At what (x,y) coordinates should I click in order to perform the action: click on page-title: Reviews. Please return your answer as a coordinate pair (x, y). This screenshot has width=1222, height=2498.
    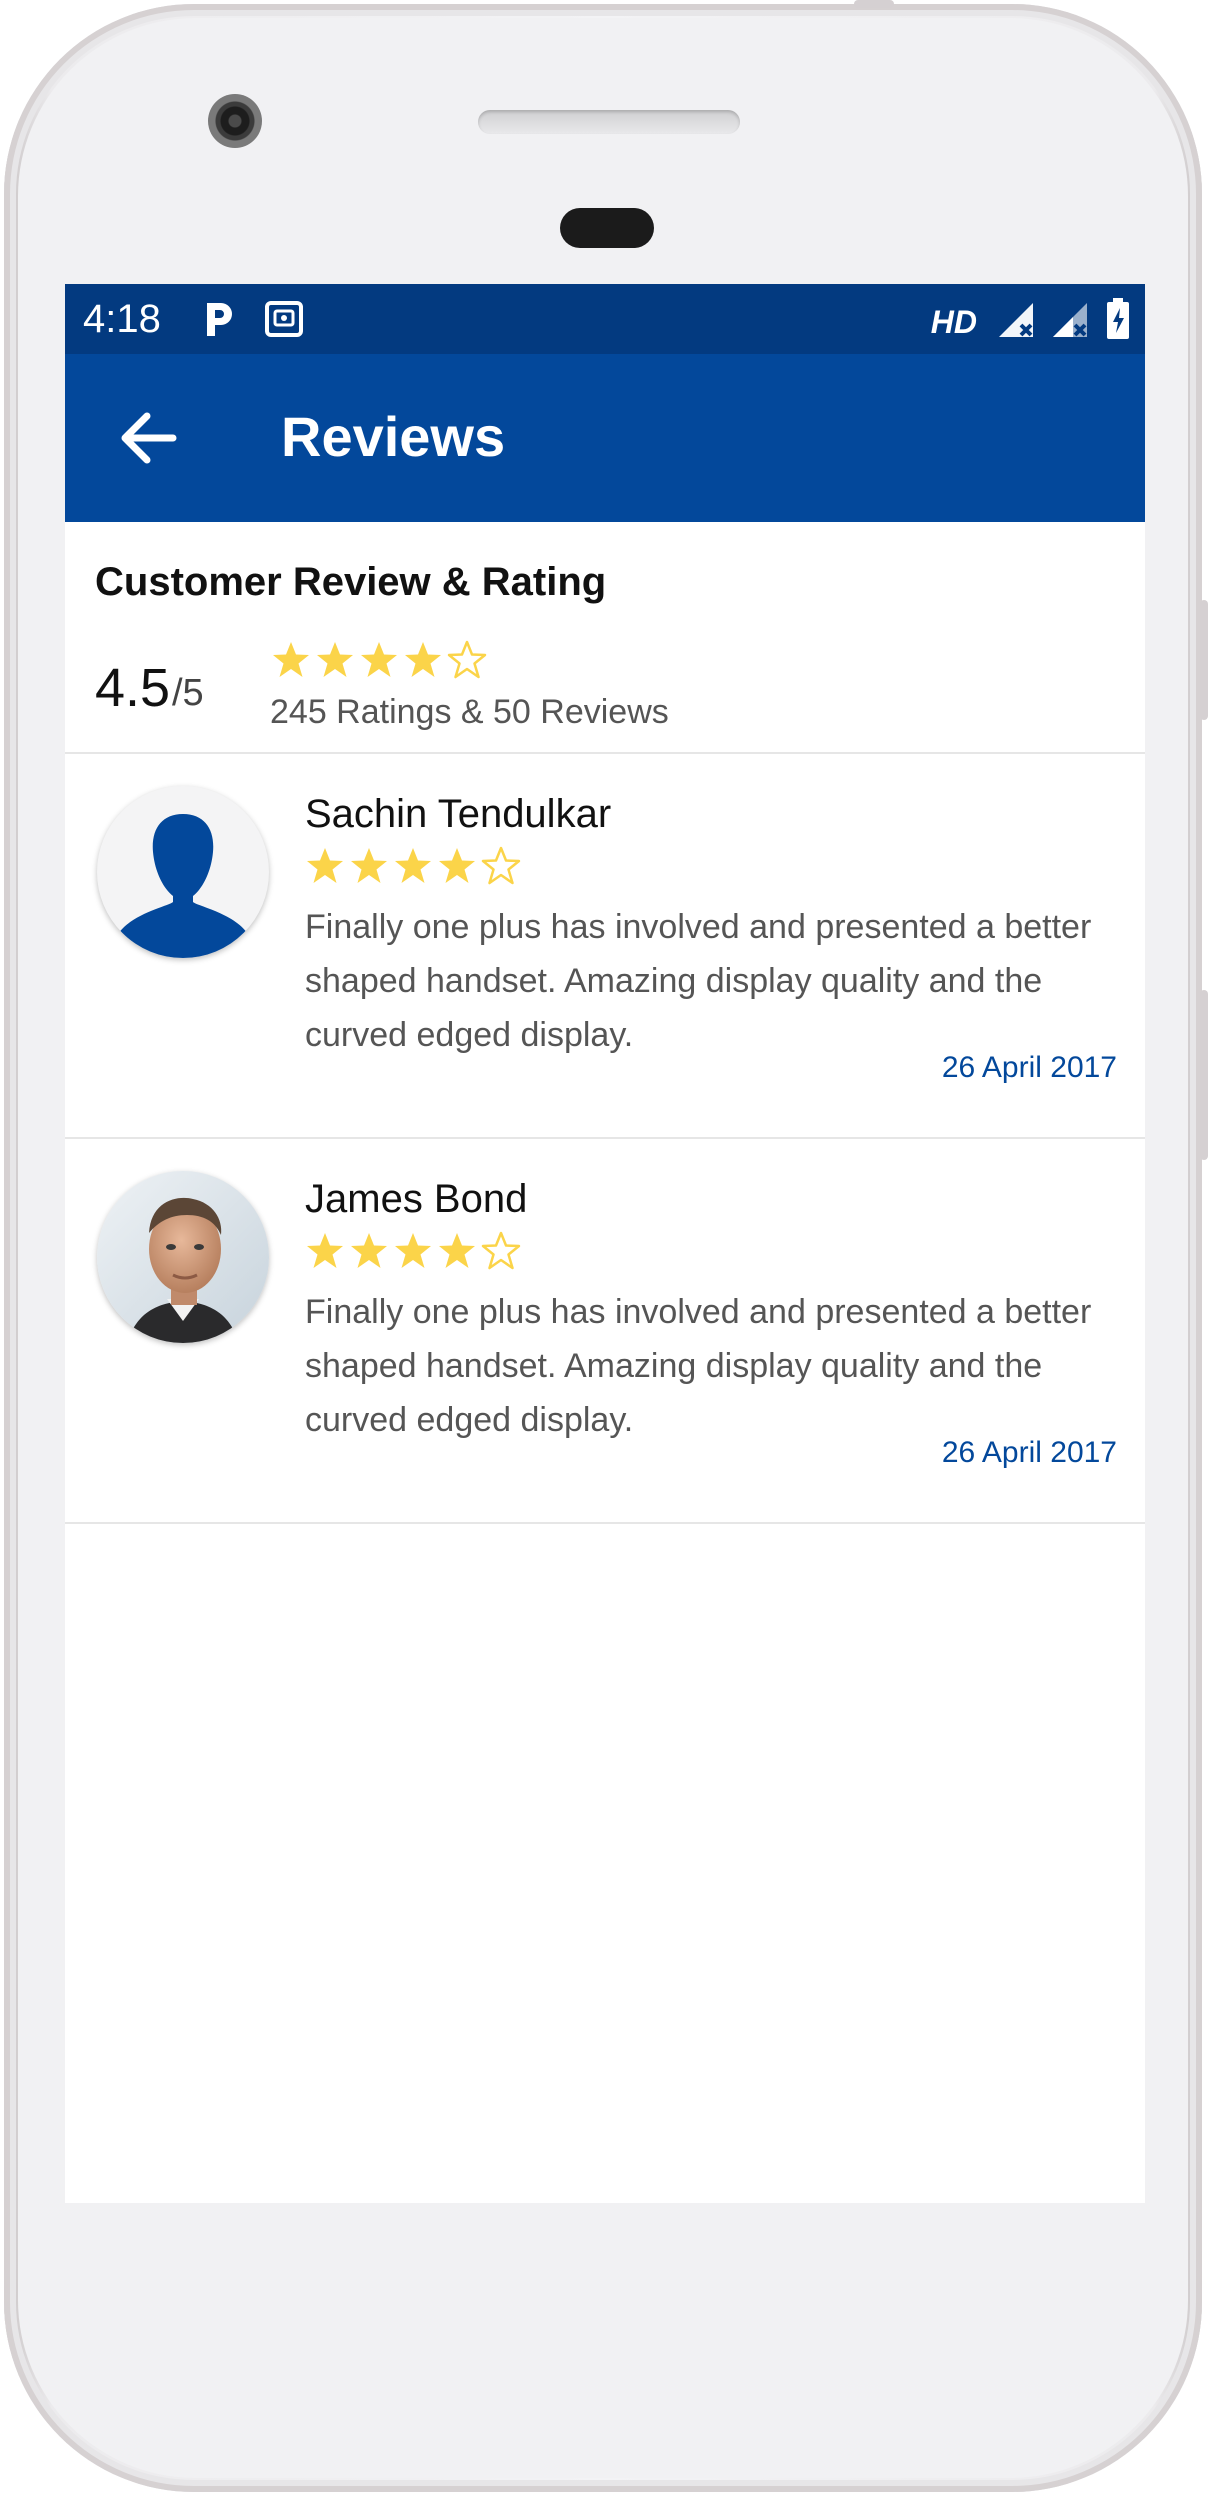
    Looking at the image, I should click on (393, 436).